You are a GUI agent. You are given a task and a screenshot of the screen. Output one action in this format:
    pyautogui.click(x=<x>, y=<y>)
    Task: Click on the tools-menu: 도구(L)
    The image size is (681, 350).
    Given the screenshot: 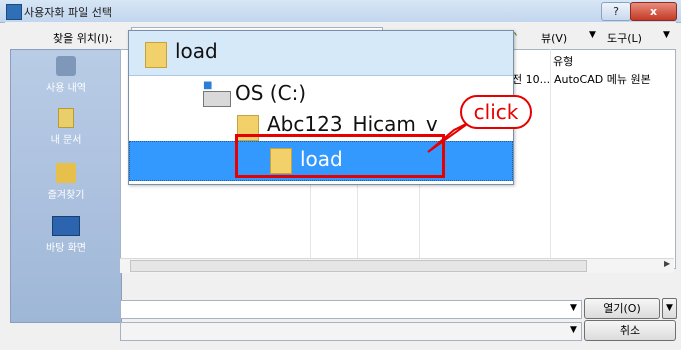 What is the action you would take?
    pyautogui.click(x=624, y=38)
    